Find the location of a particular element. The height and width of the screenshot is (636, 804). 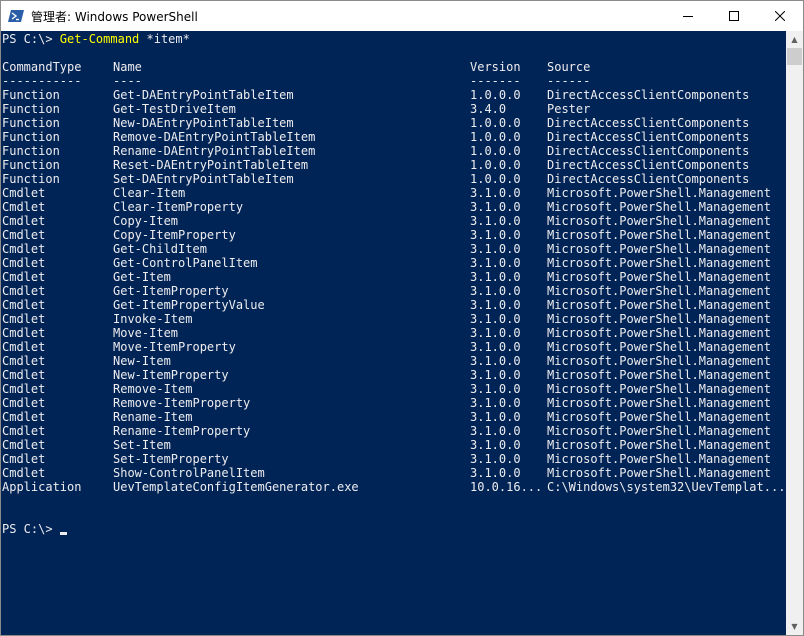

cell-name: Set-DAEntryPointTableItem is located at coordinates (203, 179).